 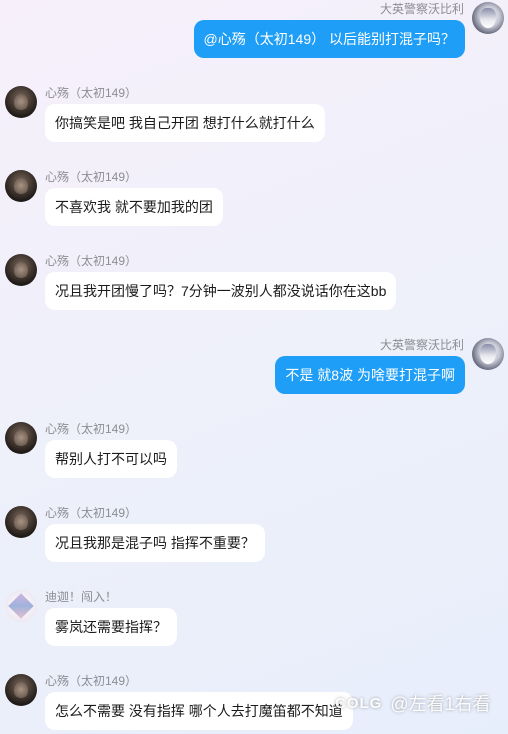 What do you see at coordinates (329, 39) in the screenshot?
I see `message-bubble: @心殇（太初149） 以后能别打混子吗？` at bounding box center [329, 39].